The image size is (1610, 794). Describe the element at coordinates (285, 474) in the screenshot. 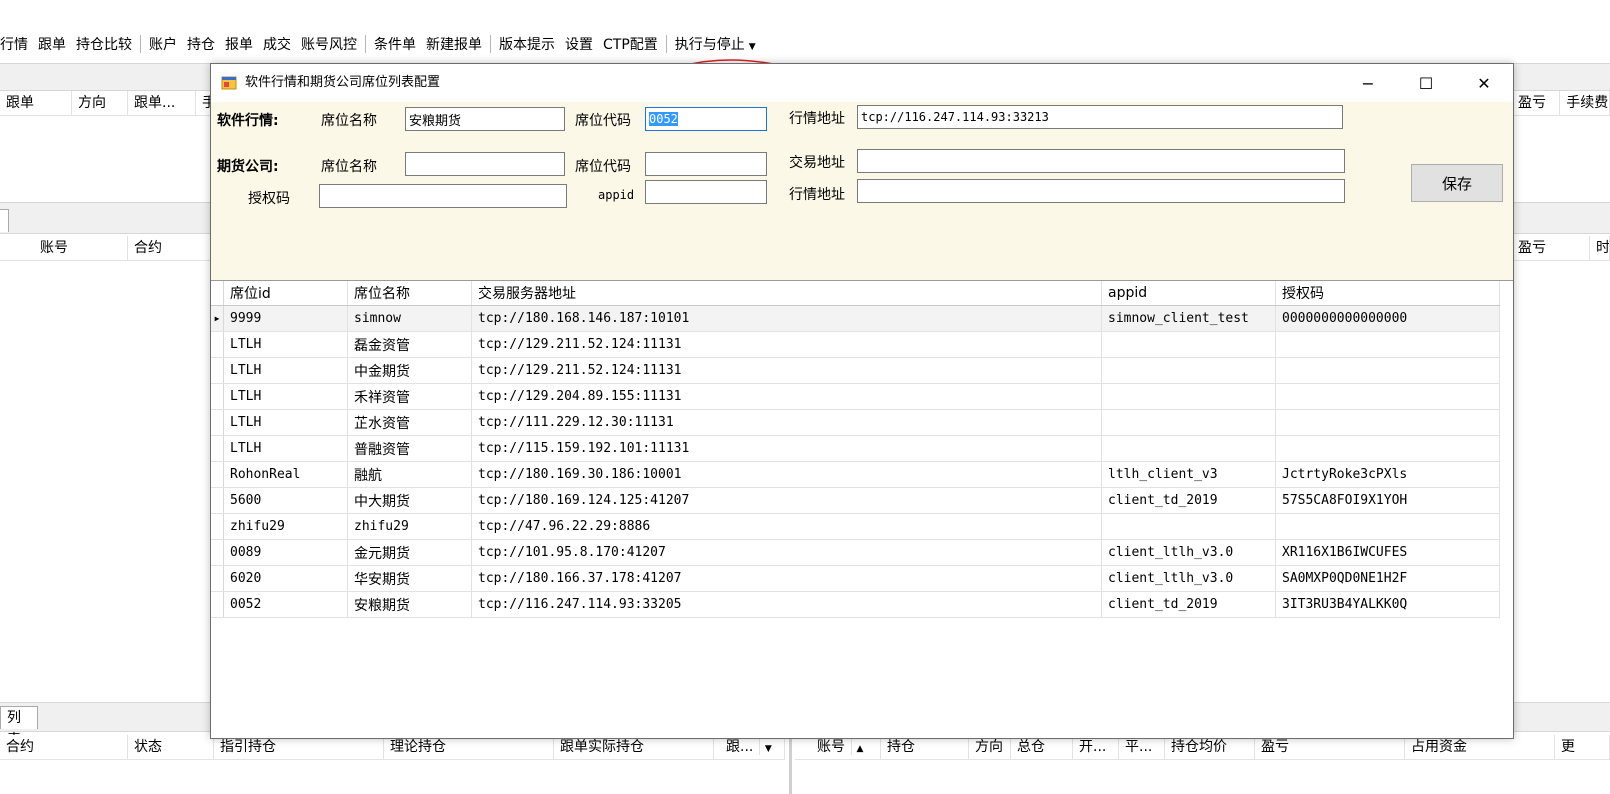

I see `cell-seat-id: RohonReal` at that location.